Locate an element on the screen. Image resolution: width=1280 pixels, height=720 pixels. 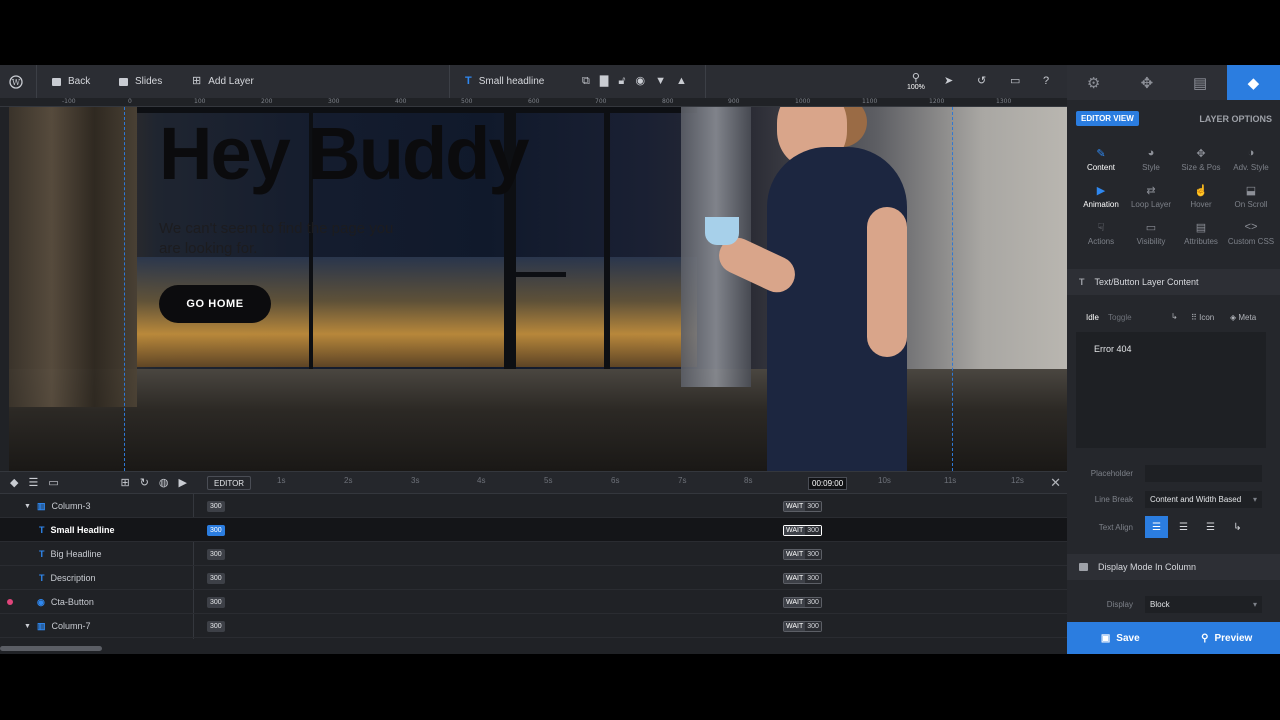
editor-view-button: EDITOR VIEW is located at coordinates (1107, 118).